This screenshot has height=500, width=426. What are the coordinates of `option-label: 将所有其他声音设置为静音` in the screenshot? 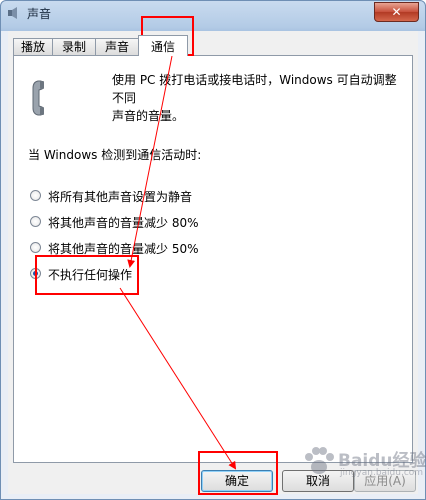 It's located at (120, 197).